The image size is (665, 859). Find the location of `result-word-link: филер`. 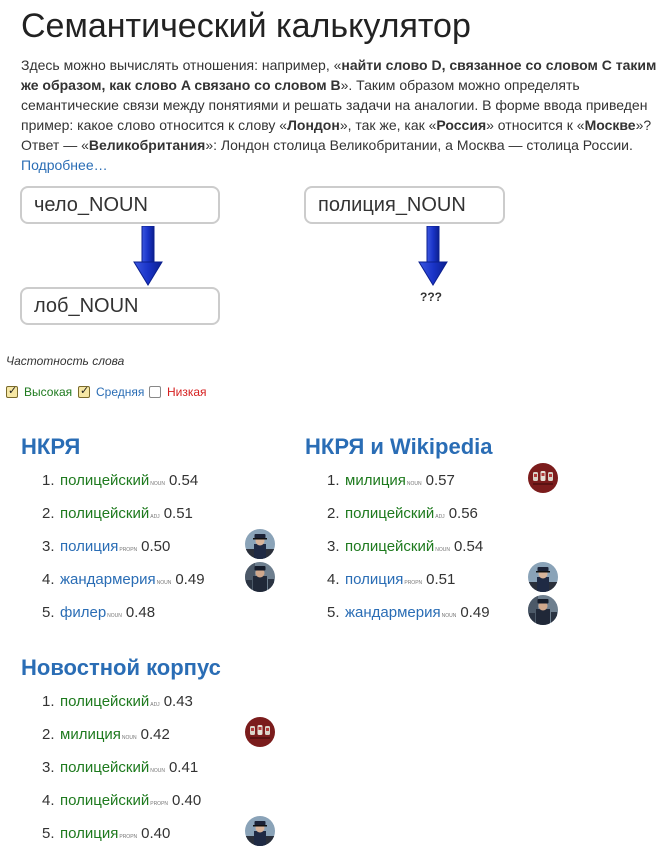

result-word-link: филер is located at coordinates (83, 612).